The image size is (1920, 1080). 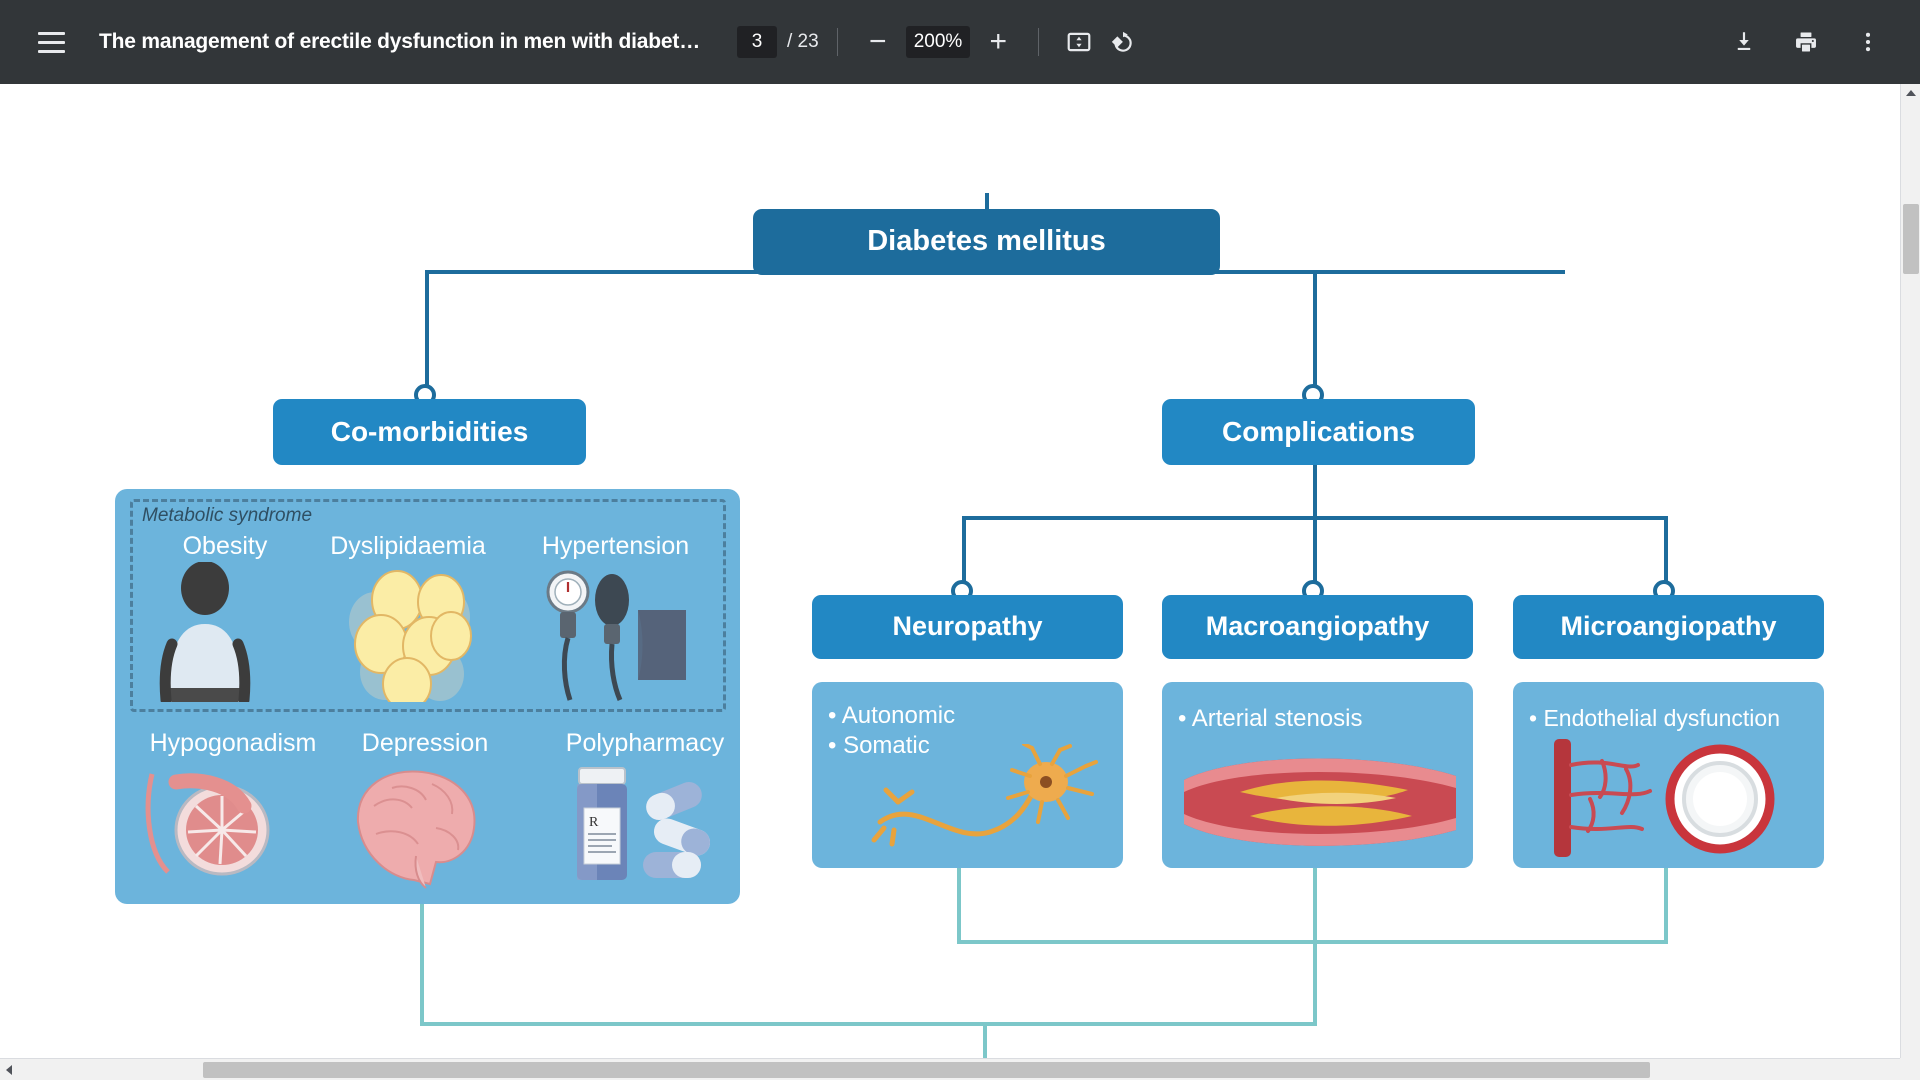 I want to click on hamburger-menu-icon, so click(x=51, y=42).